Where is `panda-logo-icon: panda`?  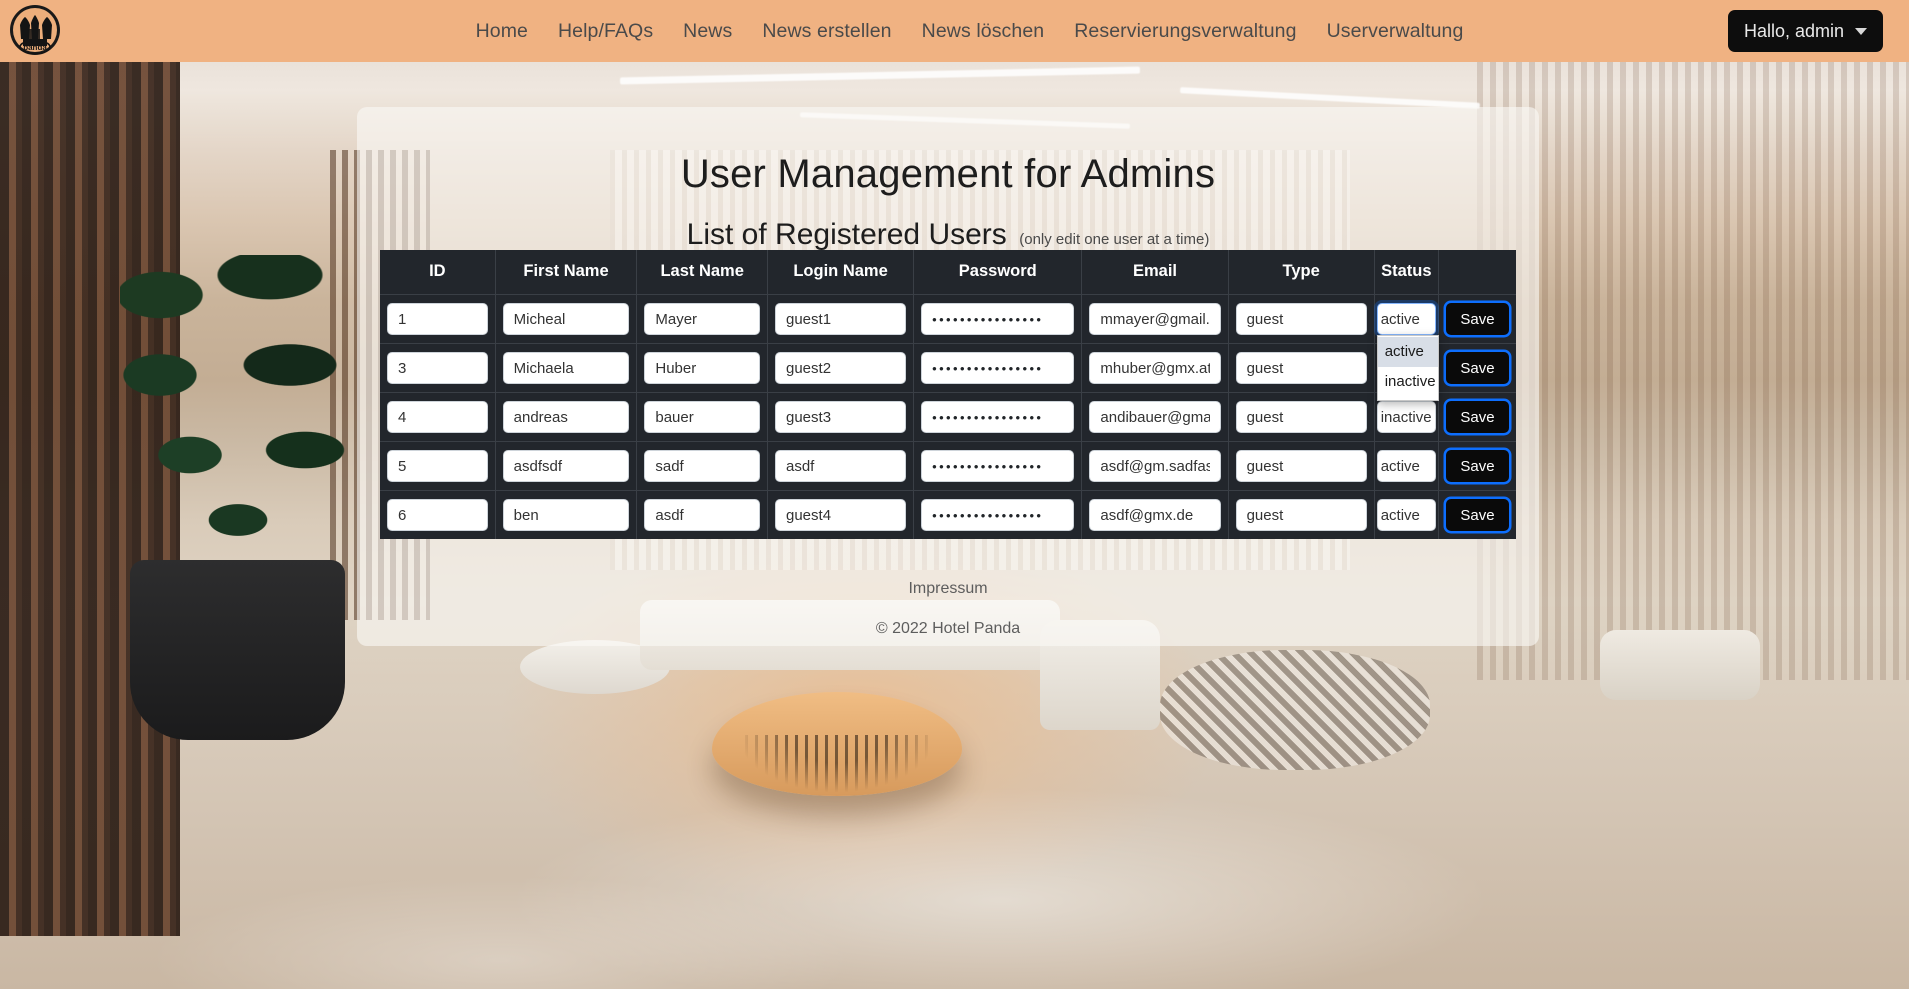
panda-logo-icon: panda is located at coordinates (35, 30).